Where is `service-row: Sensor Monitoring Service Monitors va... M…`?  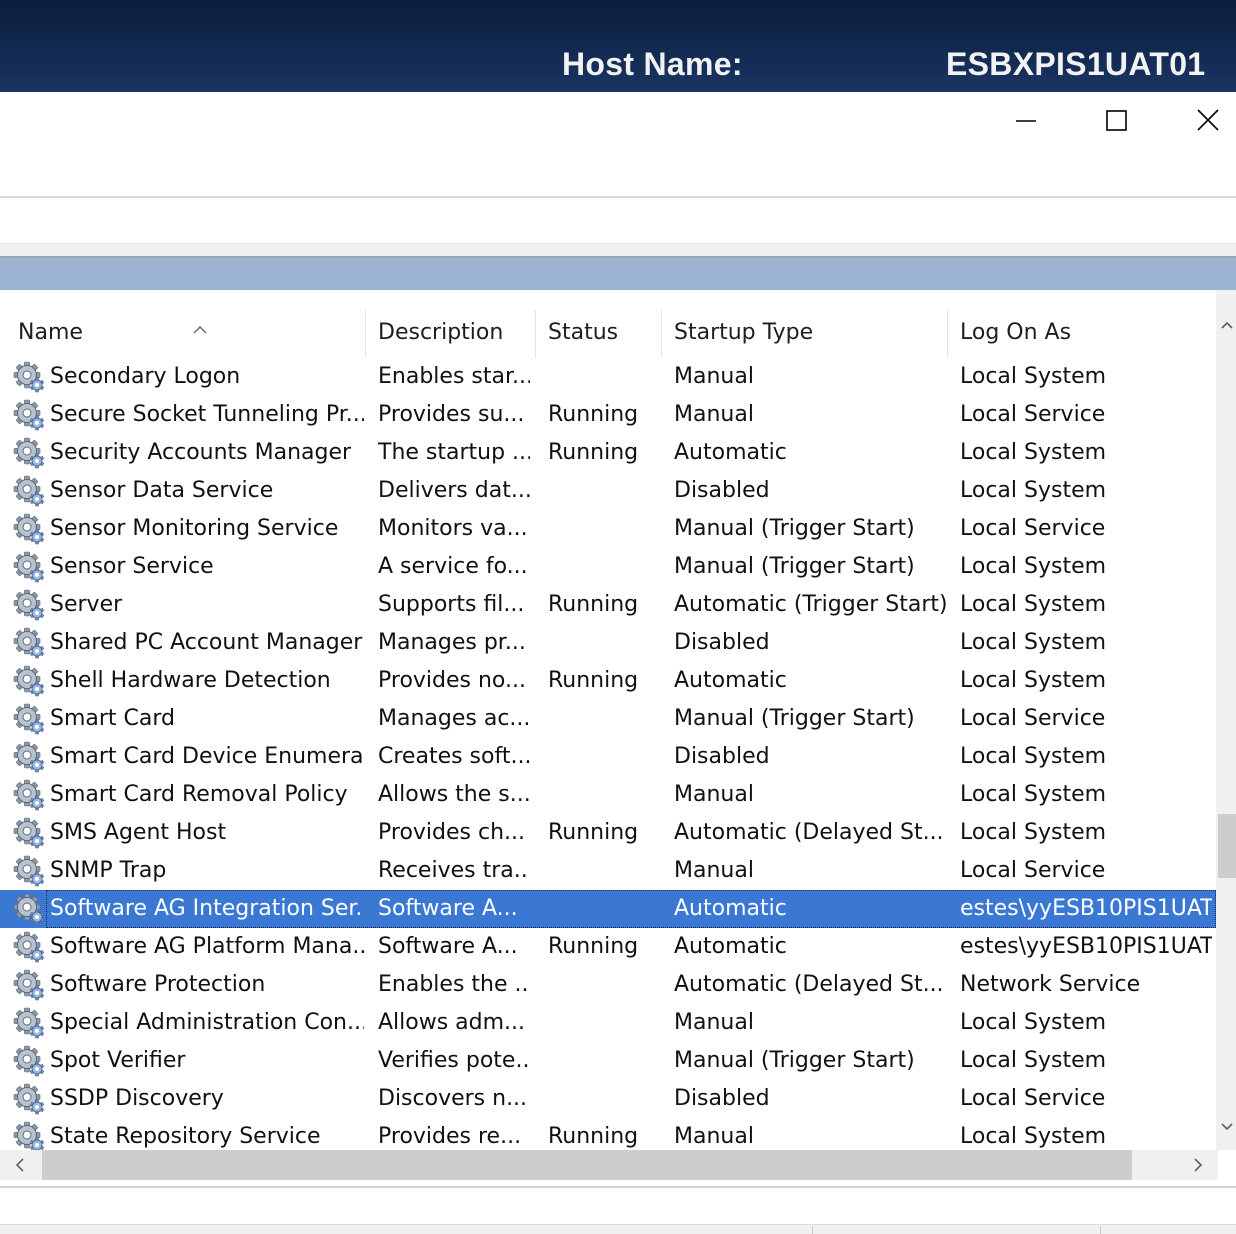
service-row: Sensor Monitoring Service Monitors va... M… is located at coordinates (608, 529).